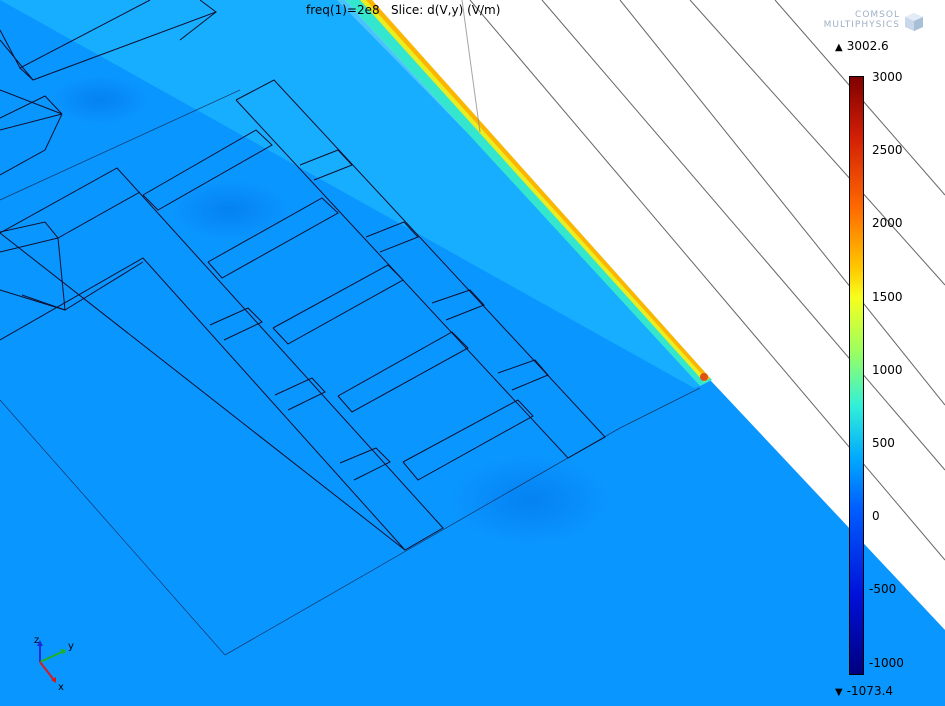  What do you see at coordinates (886, 662) in the screenshot?
I see `colorbar-tick-label: -1000` at bounding box center [886, 662].